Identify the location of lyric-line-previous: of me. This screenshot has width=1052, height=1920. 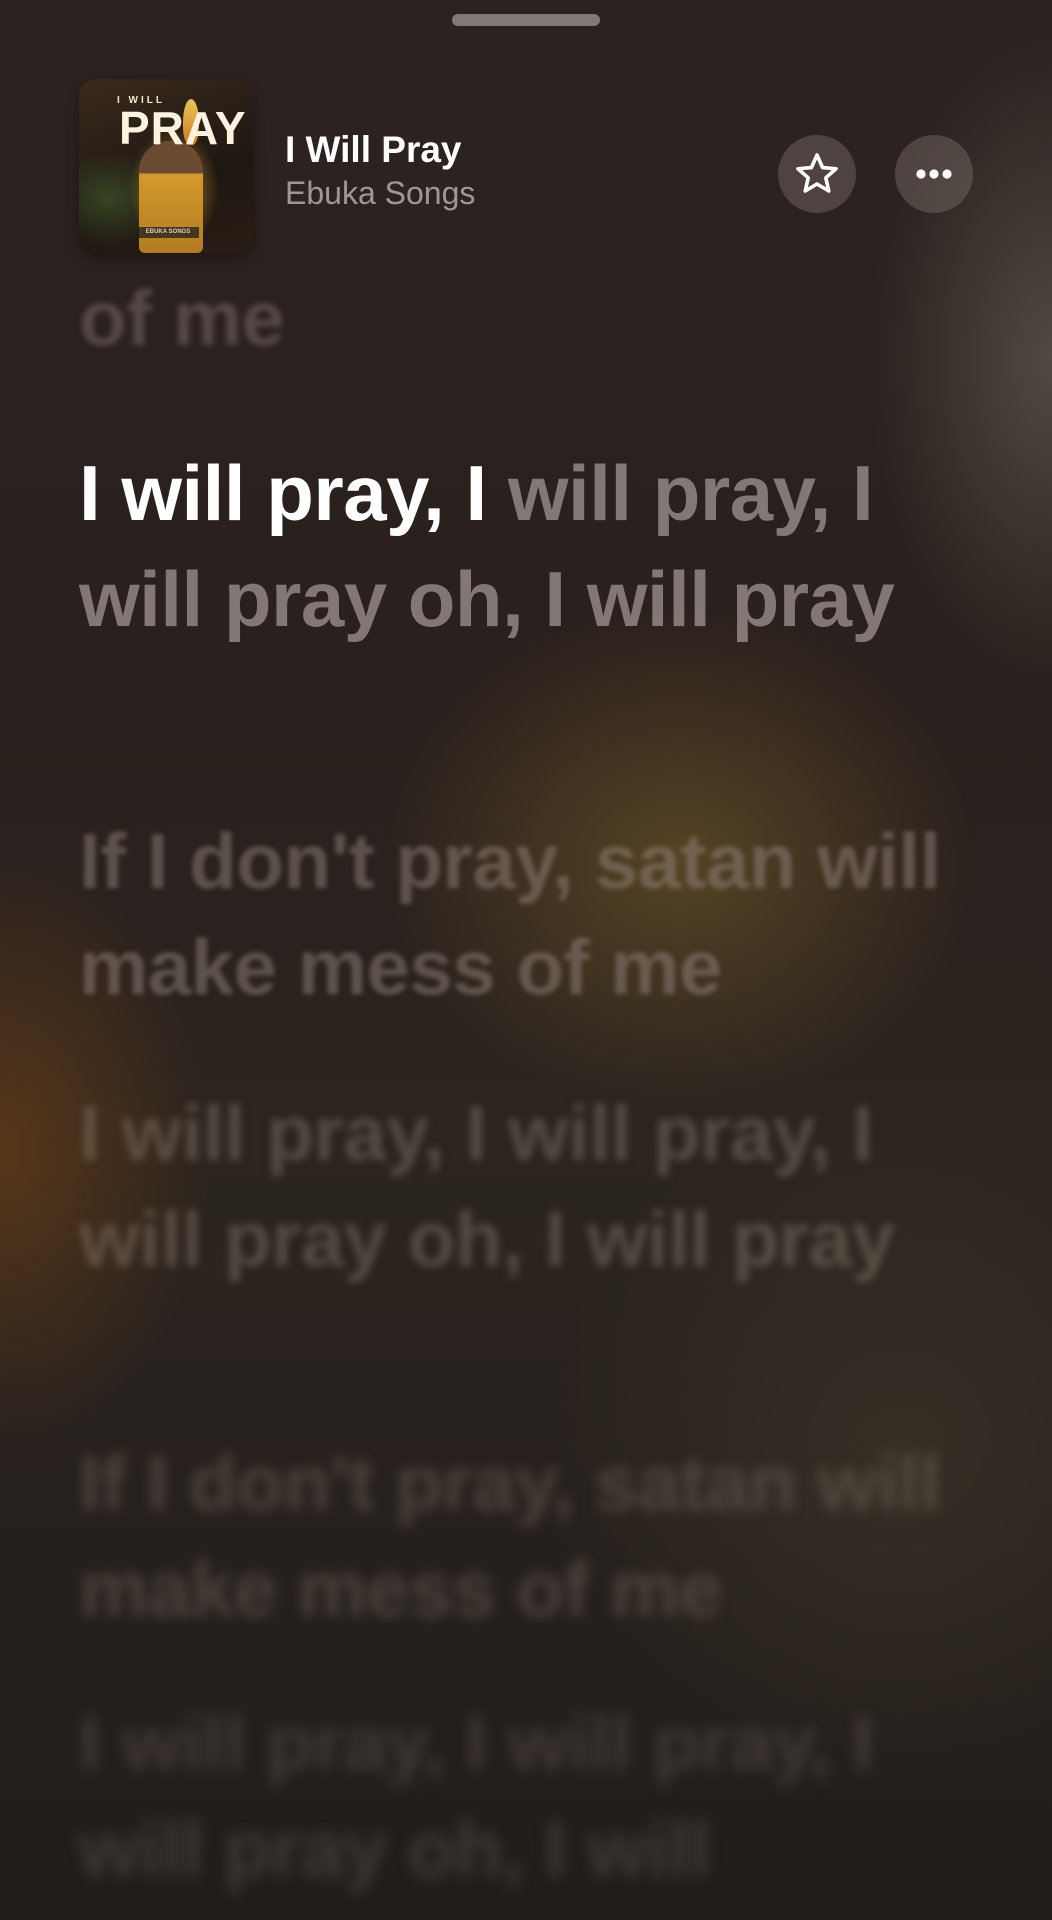
(519, 318).